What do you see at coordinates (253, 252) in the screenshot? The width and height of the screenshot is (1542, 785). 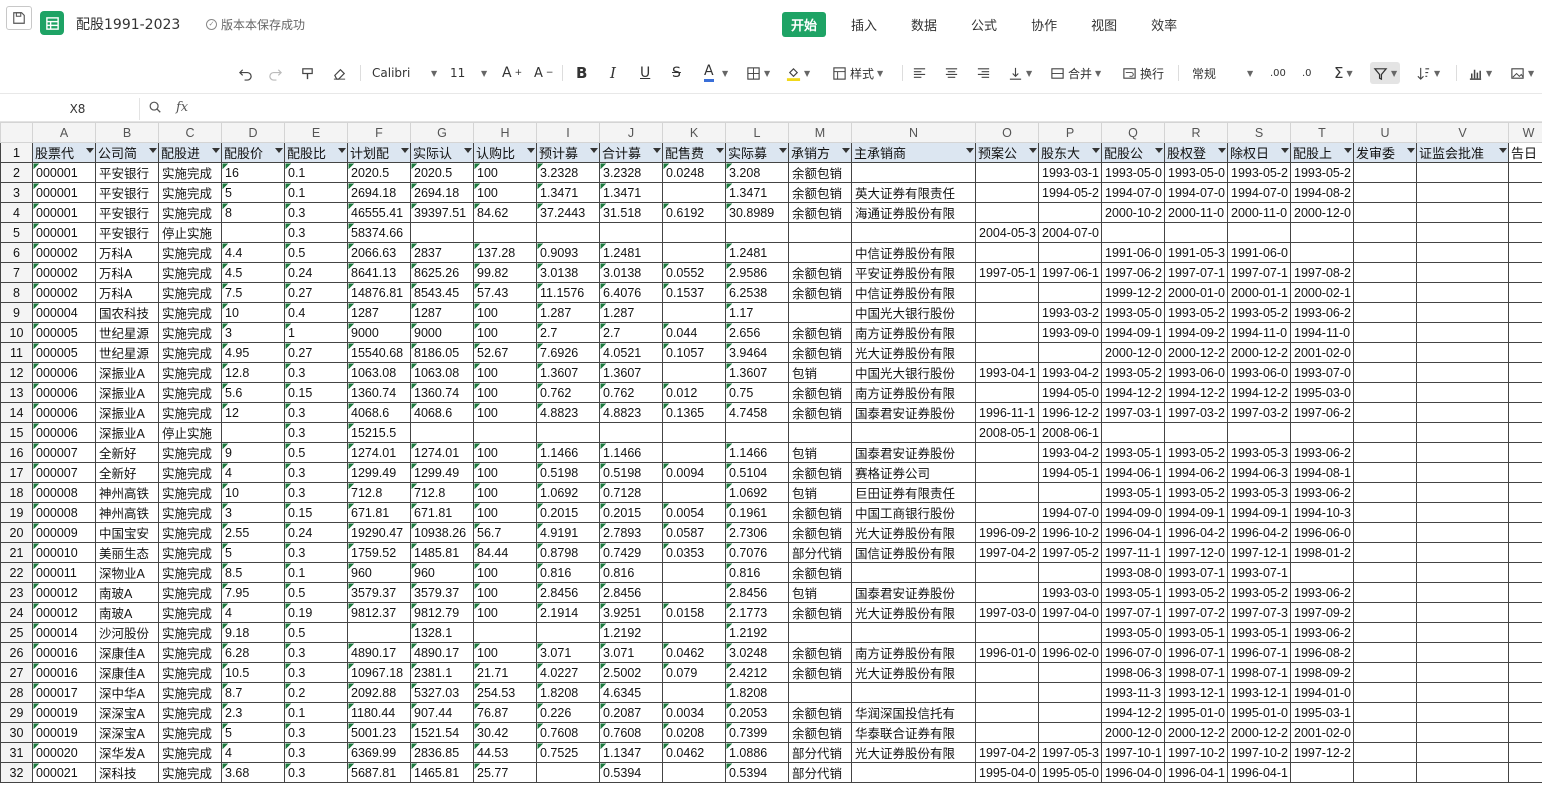 I see `cell: 4.4` at bounding box center [253, 252].